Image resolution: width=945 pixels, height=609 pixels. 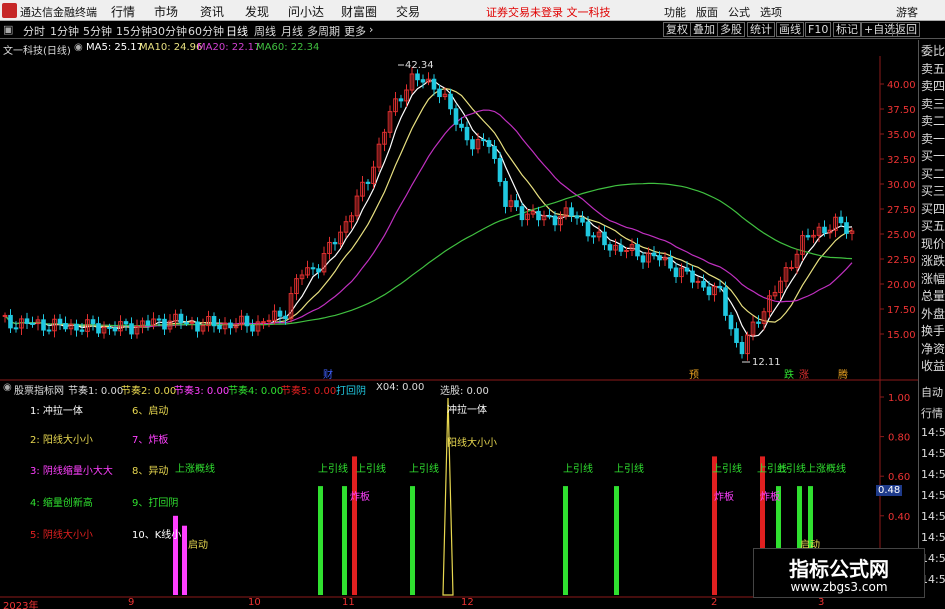 What do you see at coordinates (932, 413) in the screenshot?
I see `time-field-label: 行情` at bounding box center [932, 413].